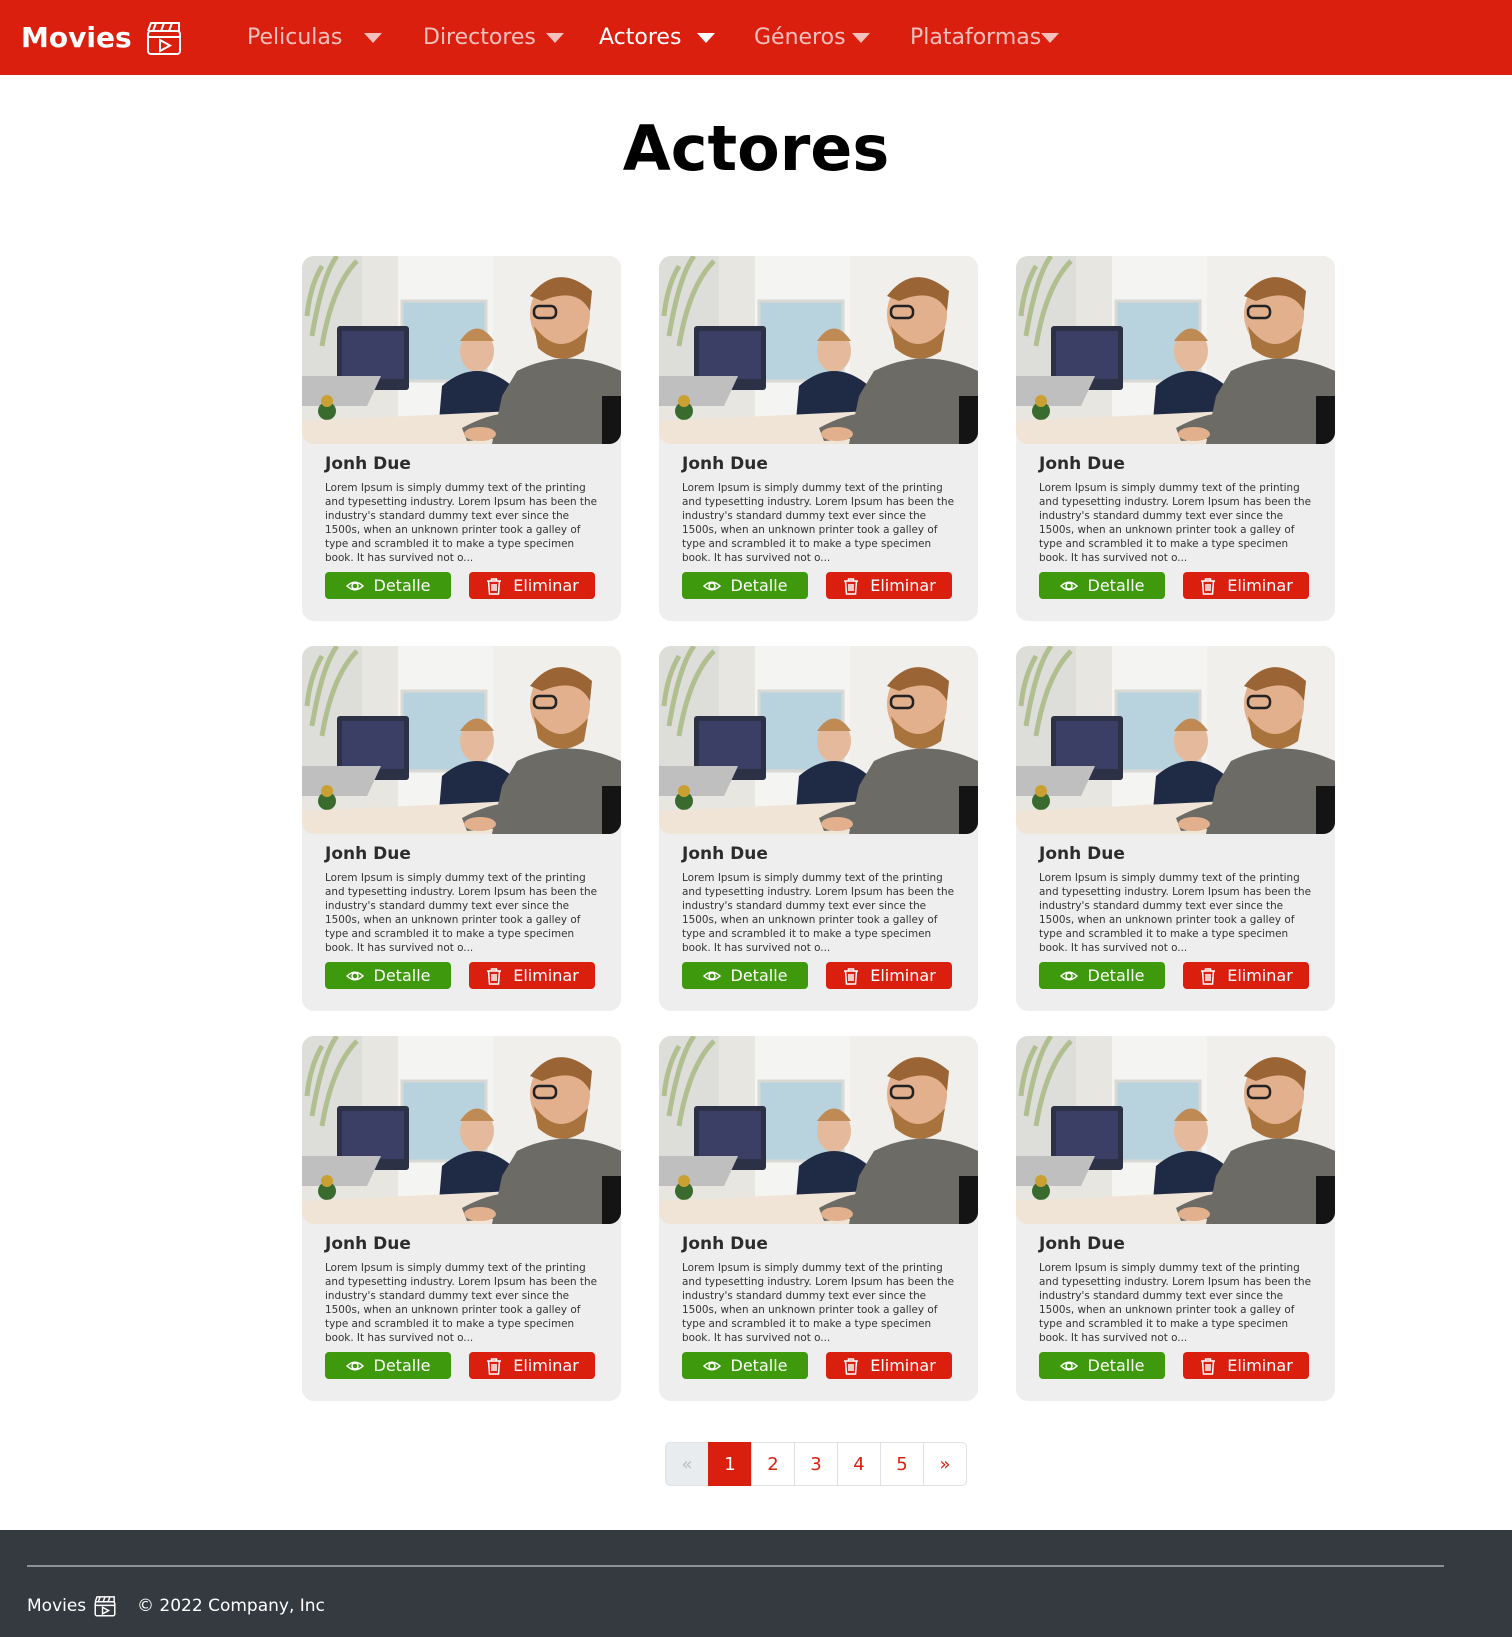 The width and height of the screenshot is (1512, 1637). Describe the element at coordinates (859, 1464) in the screenshot. I see `page-link-4: 4` at that location.